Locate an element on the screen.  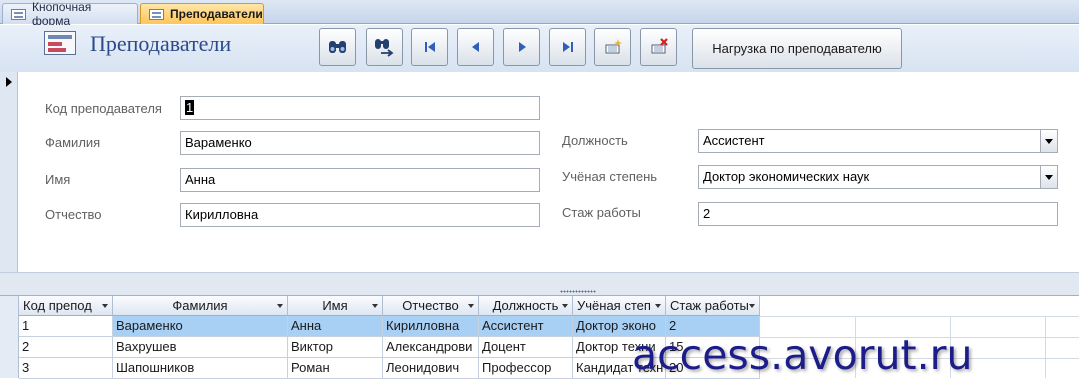
delete-record-icon is located at coordinates (659, 46).